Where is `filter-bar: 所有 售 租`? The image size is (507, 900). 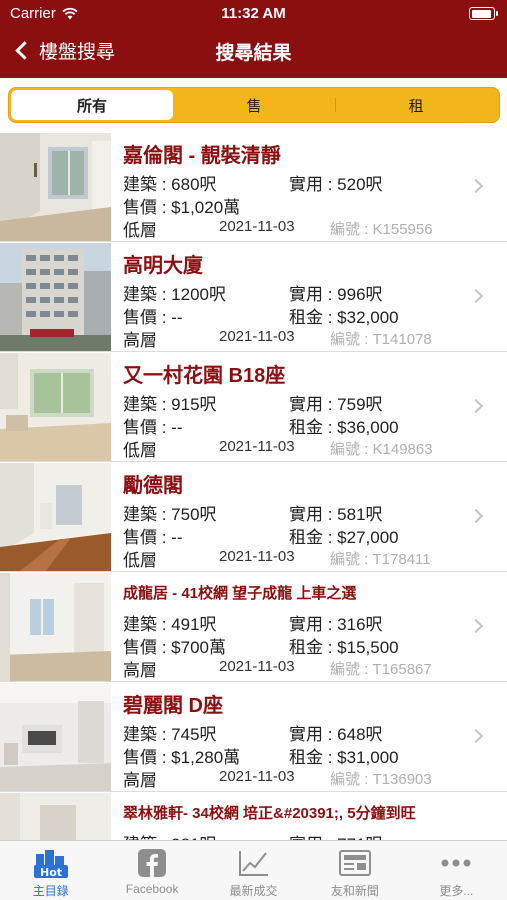
filter-bar: 所有 售 租 is located at coordinates (253, 105).